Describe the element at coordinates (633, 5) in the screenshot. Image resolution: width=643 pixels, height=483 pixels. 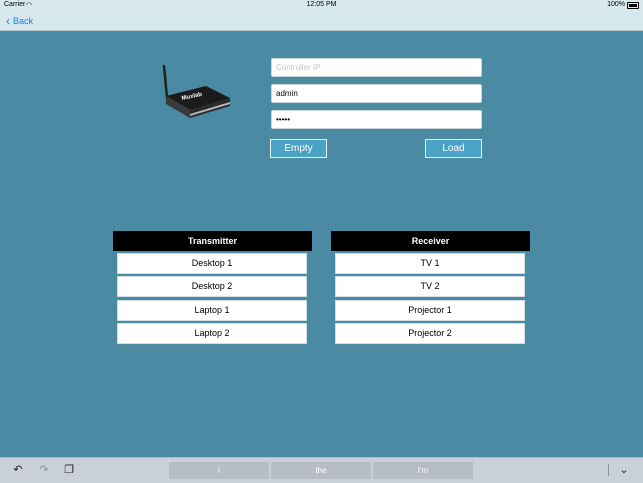
I see `battery-icon` at that location.